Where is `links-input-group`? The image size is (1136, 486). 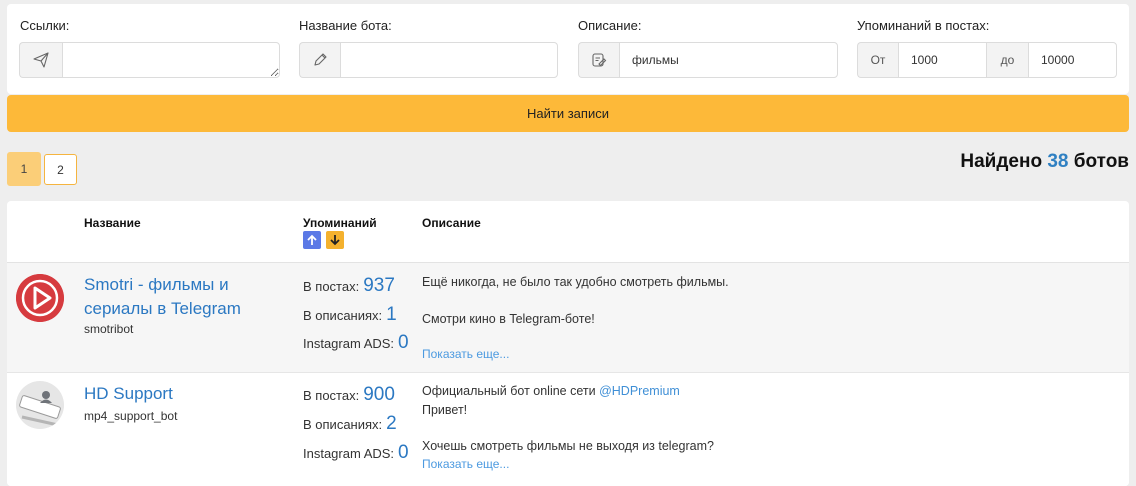 links-input-group is located at coordinates (149, 60).